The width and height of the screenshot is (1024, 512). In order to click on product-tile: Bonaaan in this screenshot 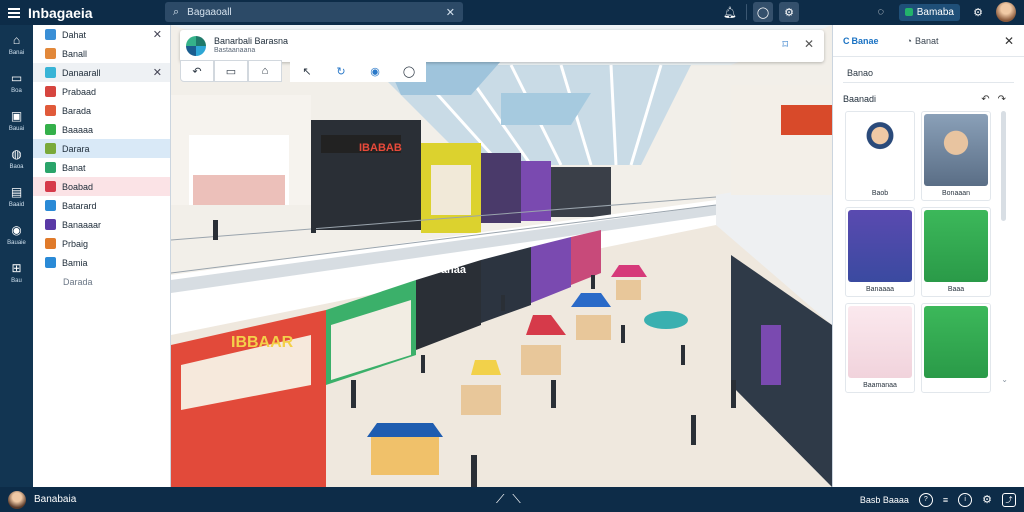, I will do `click(956, 156)`.